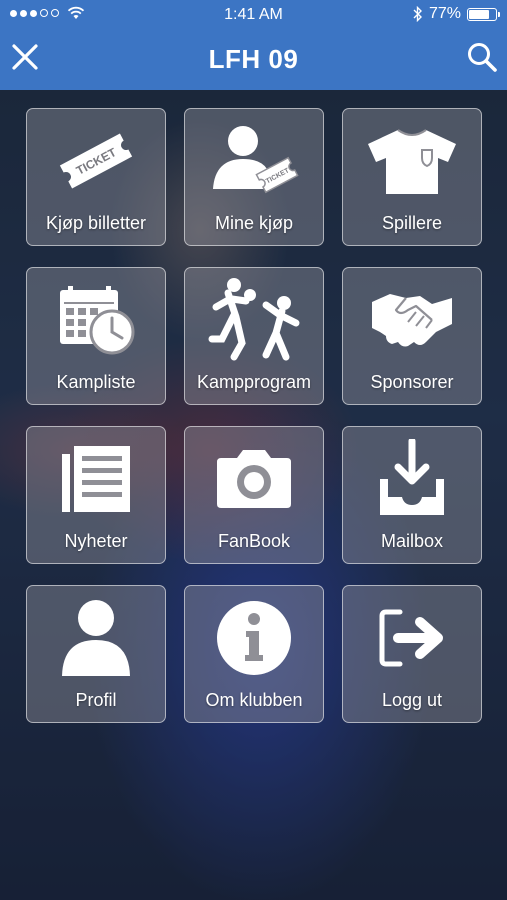 The height and width of the screenshot is (900, 507). I want to click on calendar-clock-icon, so click(97, 320).